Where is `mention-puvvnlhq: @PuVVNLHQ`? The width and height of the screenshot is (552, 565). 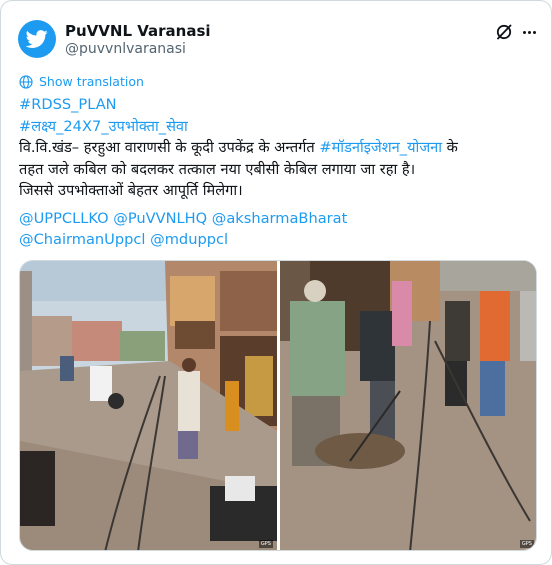
mention-puvvnlhq: @PuVVNLHQ is located at coordinates (160, 218).